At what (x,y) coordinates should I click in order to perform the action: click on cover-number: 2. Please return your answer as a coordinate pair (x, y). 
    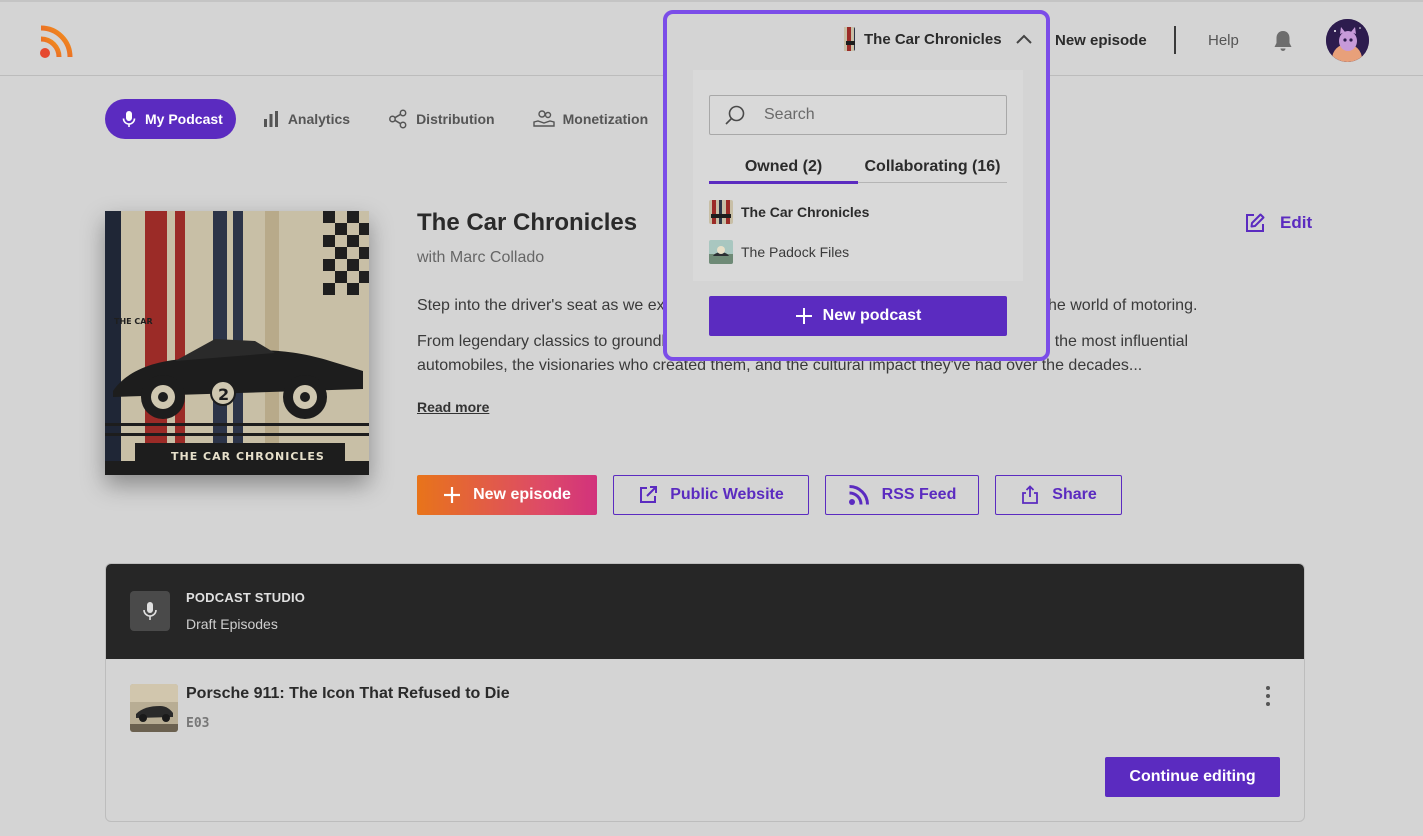
    Looking at the image, I should click on (223, 394).